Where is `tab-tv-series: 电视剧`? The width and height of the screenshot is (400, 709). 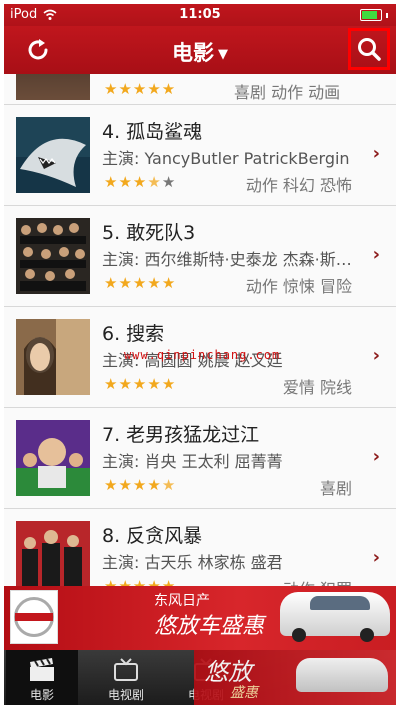 tab-tv-series: 电视剧 is located at coordinates (126, 677).